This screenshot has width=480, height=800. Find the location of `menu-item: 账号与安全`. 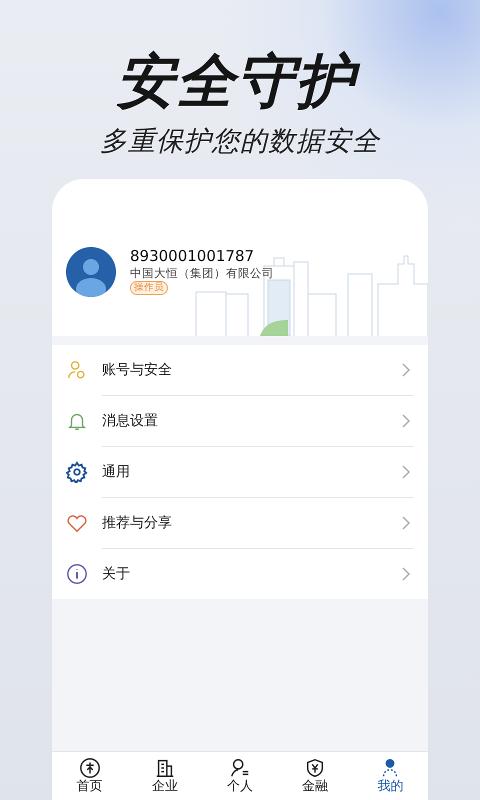

menu-item: 账号与安全 is located at coordinates (240, 370).